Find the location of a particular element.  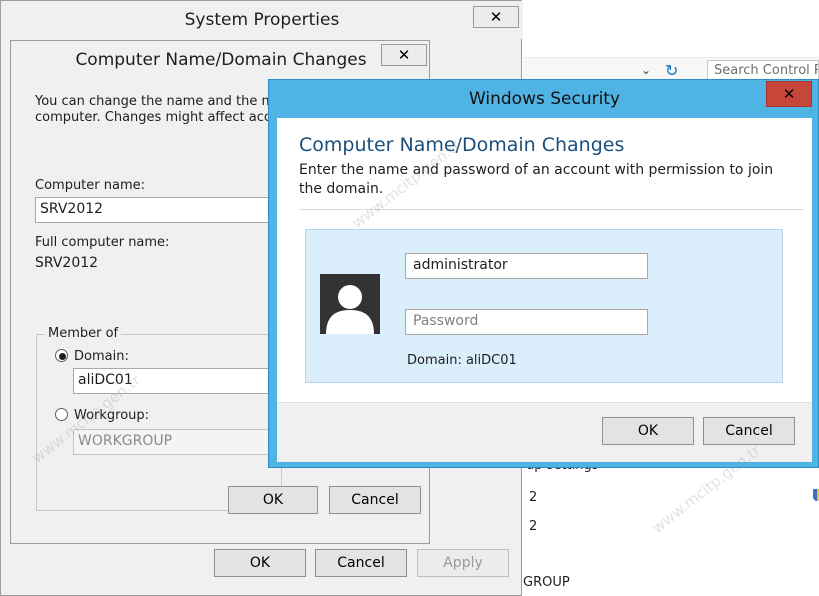

full-name-label: Full computer name: is located at coordinates (102, 242).